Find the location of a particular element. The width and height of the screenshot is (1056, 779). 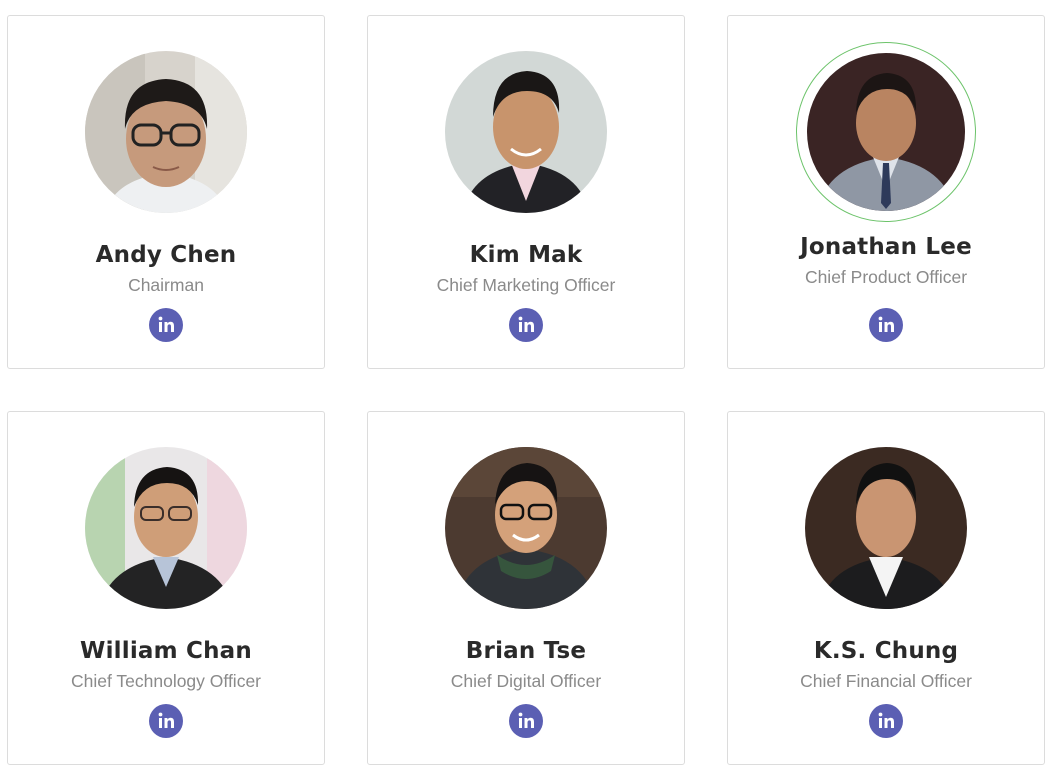

team-card: Jonathan Lee Chief Product Officer is located at coordinates (886, 192).